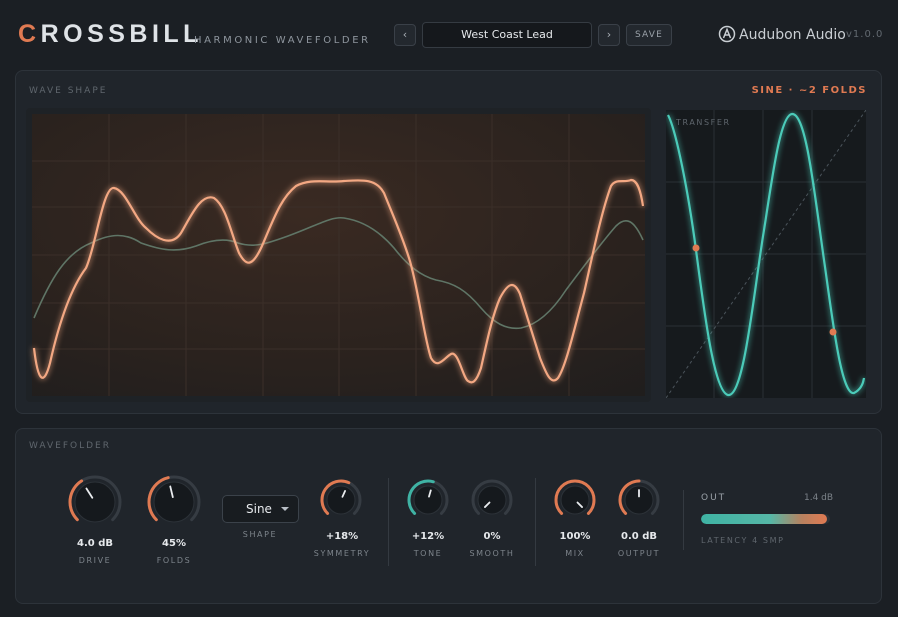  What do you see at coordinates (110, 34) in the screenshot?
I see `plugin-logo: CROSSBILL` at bounding box center [110, 34].